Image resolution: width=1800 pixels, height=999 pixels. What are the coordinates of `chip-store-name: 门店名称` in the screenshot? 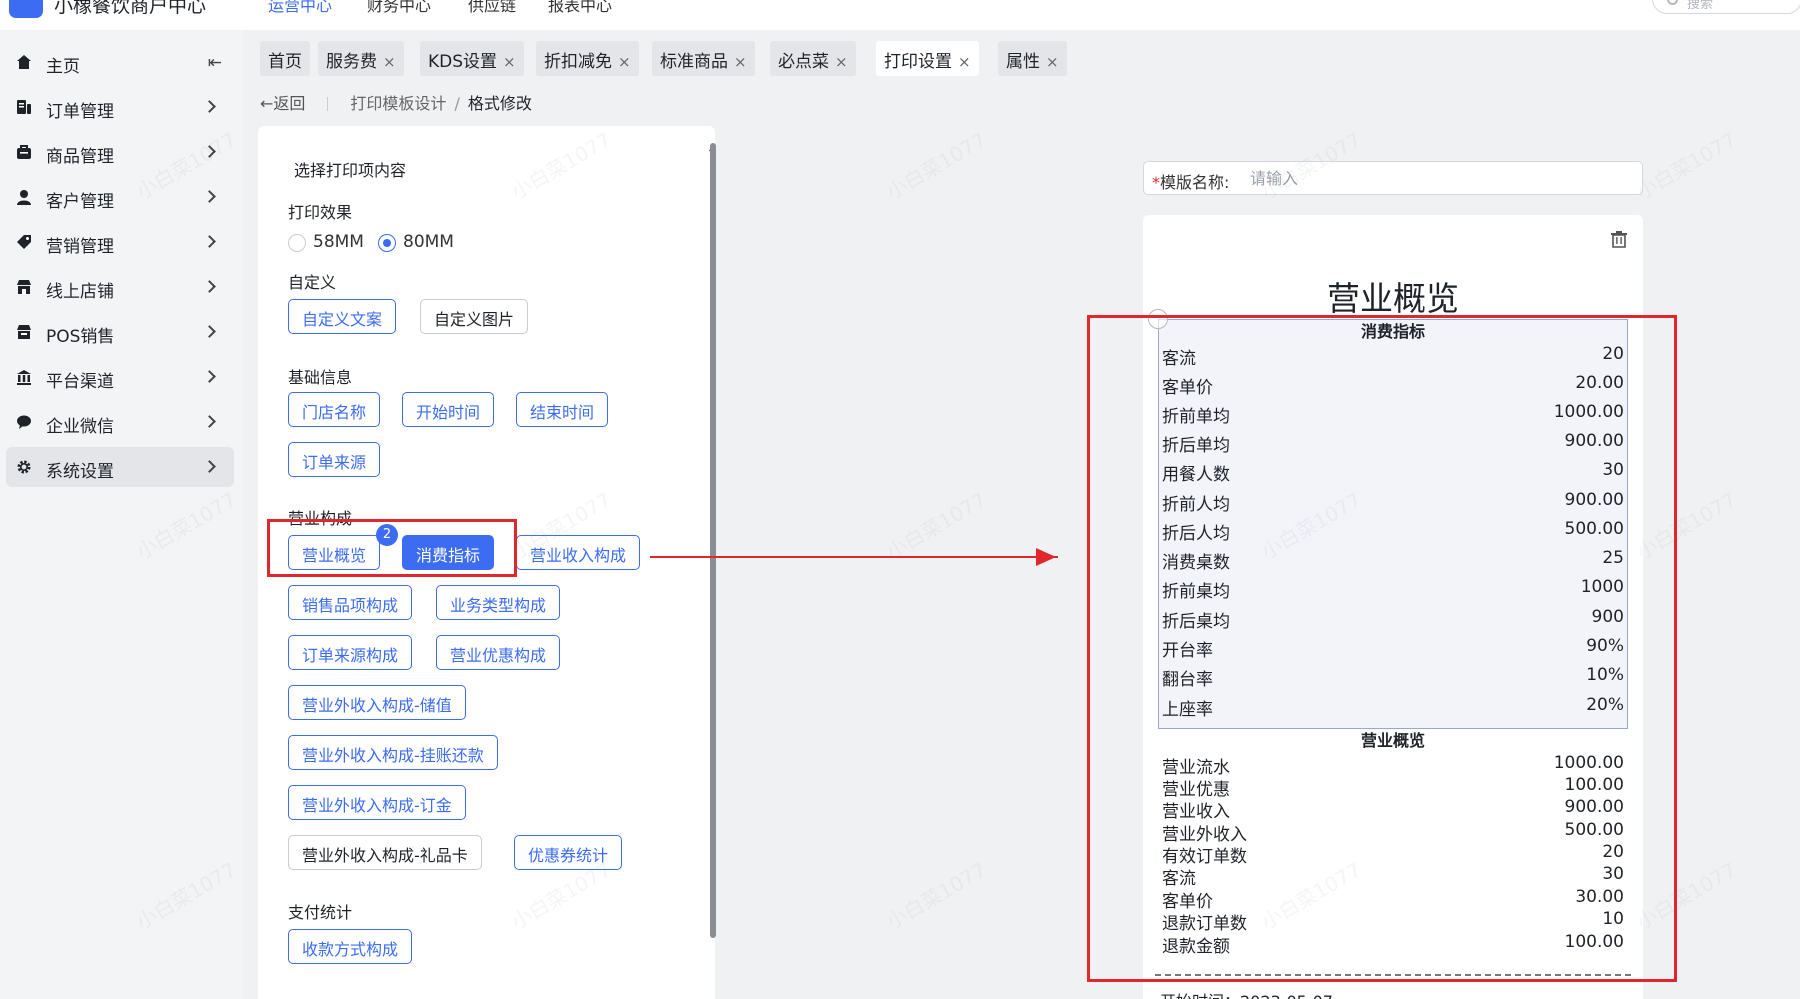 It's located at (334, 409).